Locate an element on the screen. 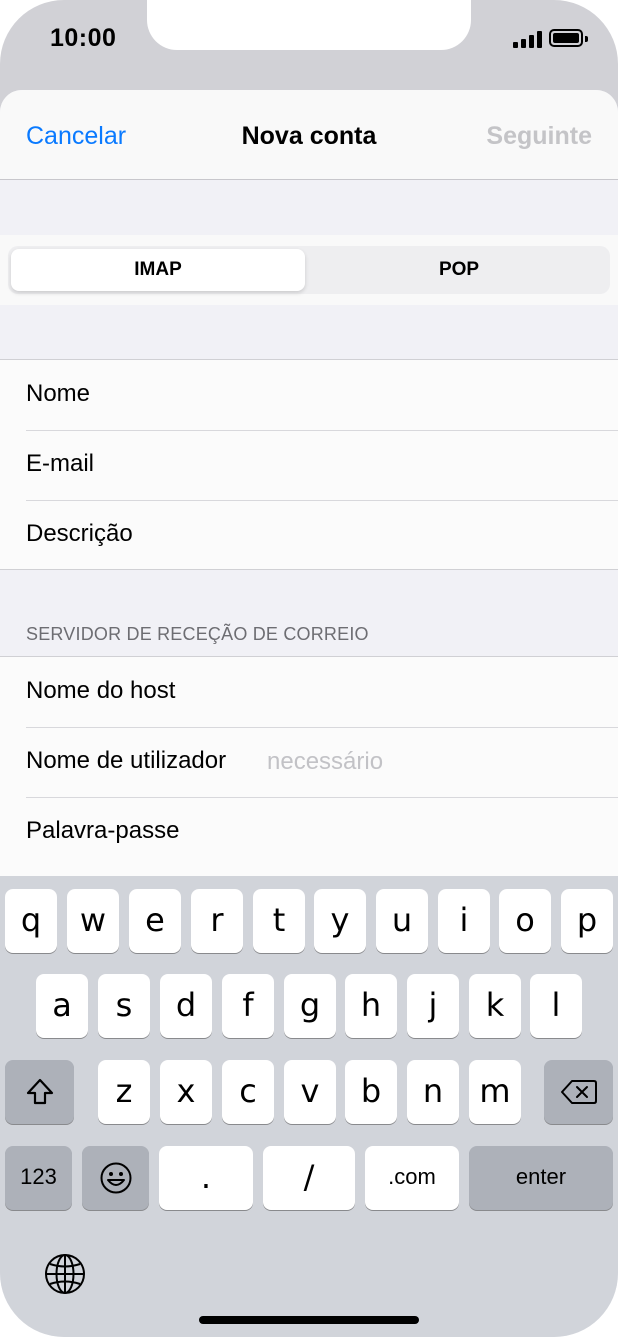 This screenshot has height=1337, width=618. protocol-segmented-control: IMAP POP is located at coordinates (309, 270).